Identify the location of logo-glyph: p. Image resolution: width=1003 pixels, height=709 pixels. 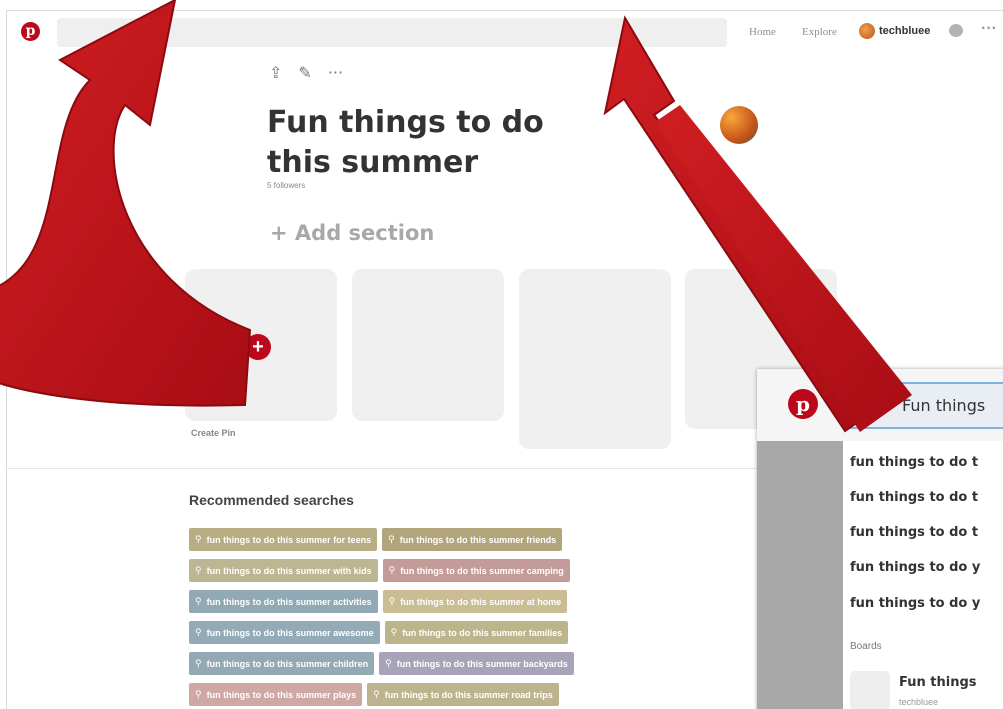
(30, 31).